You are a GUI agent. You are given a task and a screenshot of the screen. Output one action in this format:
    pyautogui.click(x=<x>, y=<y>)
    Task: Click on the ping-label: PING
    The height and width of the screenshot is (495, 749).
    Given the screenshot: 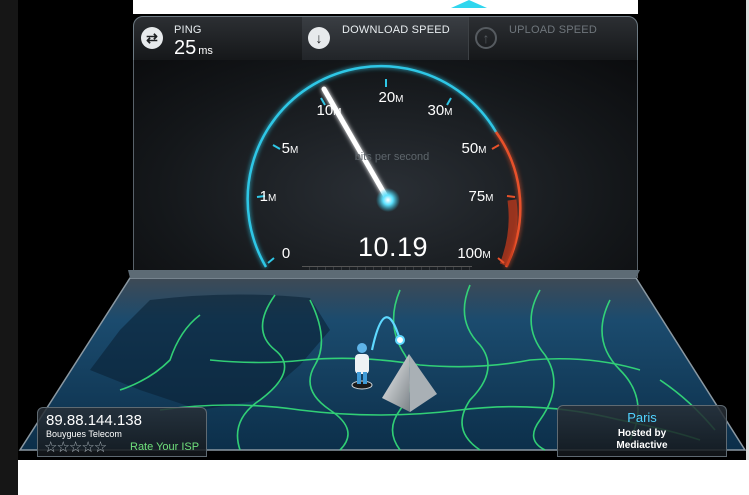 What is the action you would take?
    pyautogui.click(x=188, y=30)
    